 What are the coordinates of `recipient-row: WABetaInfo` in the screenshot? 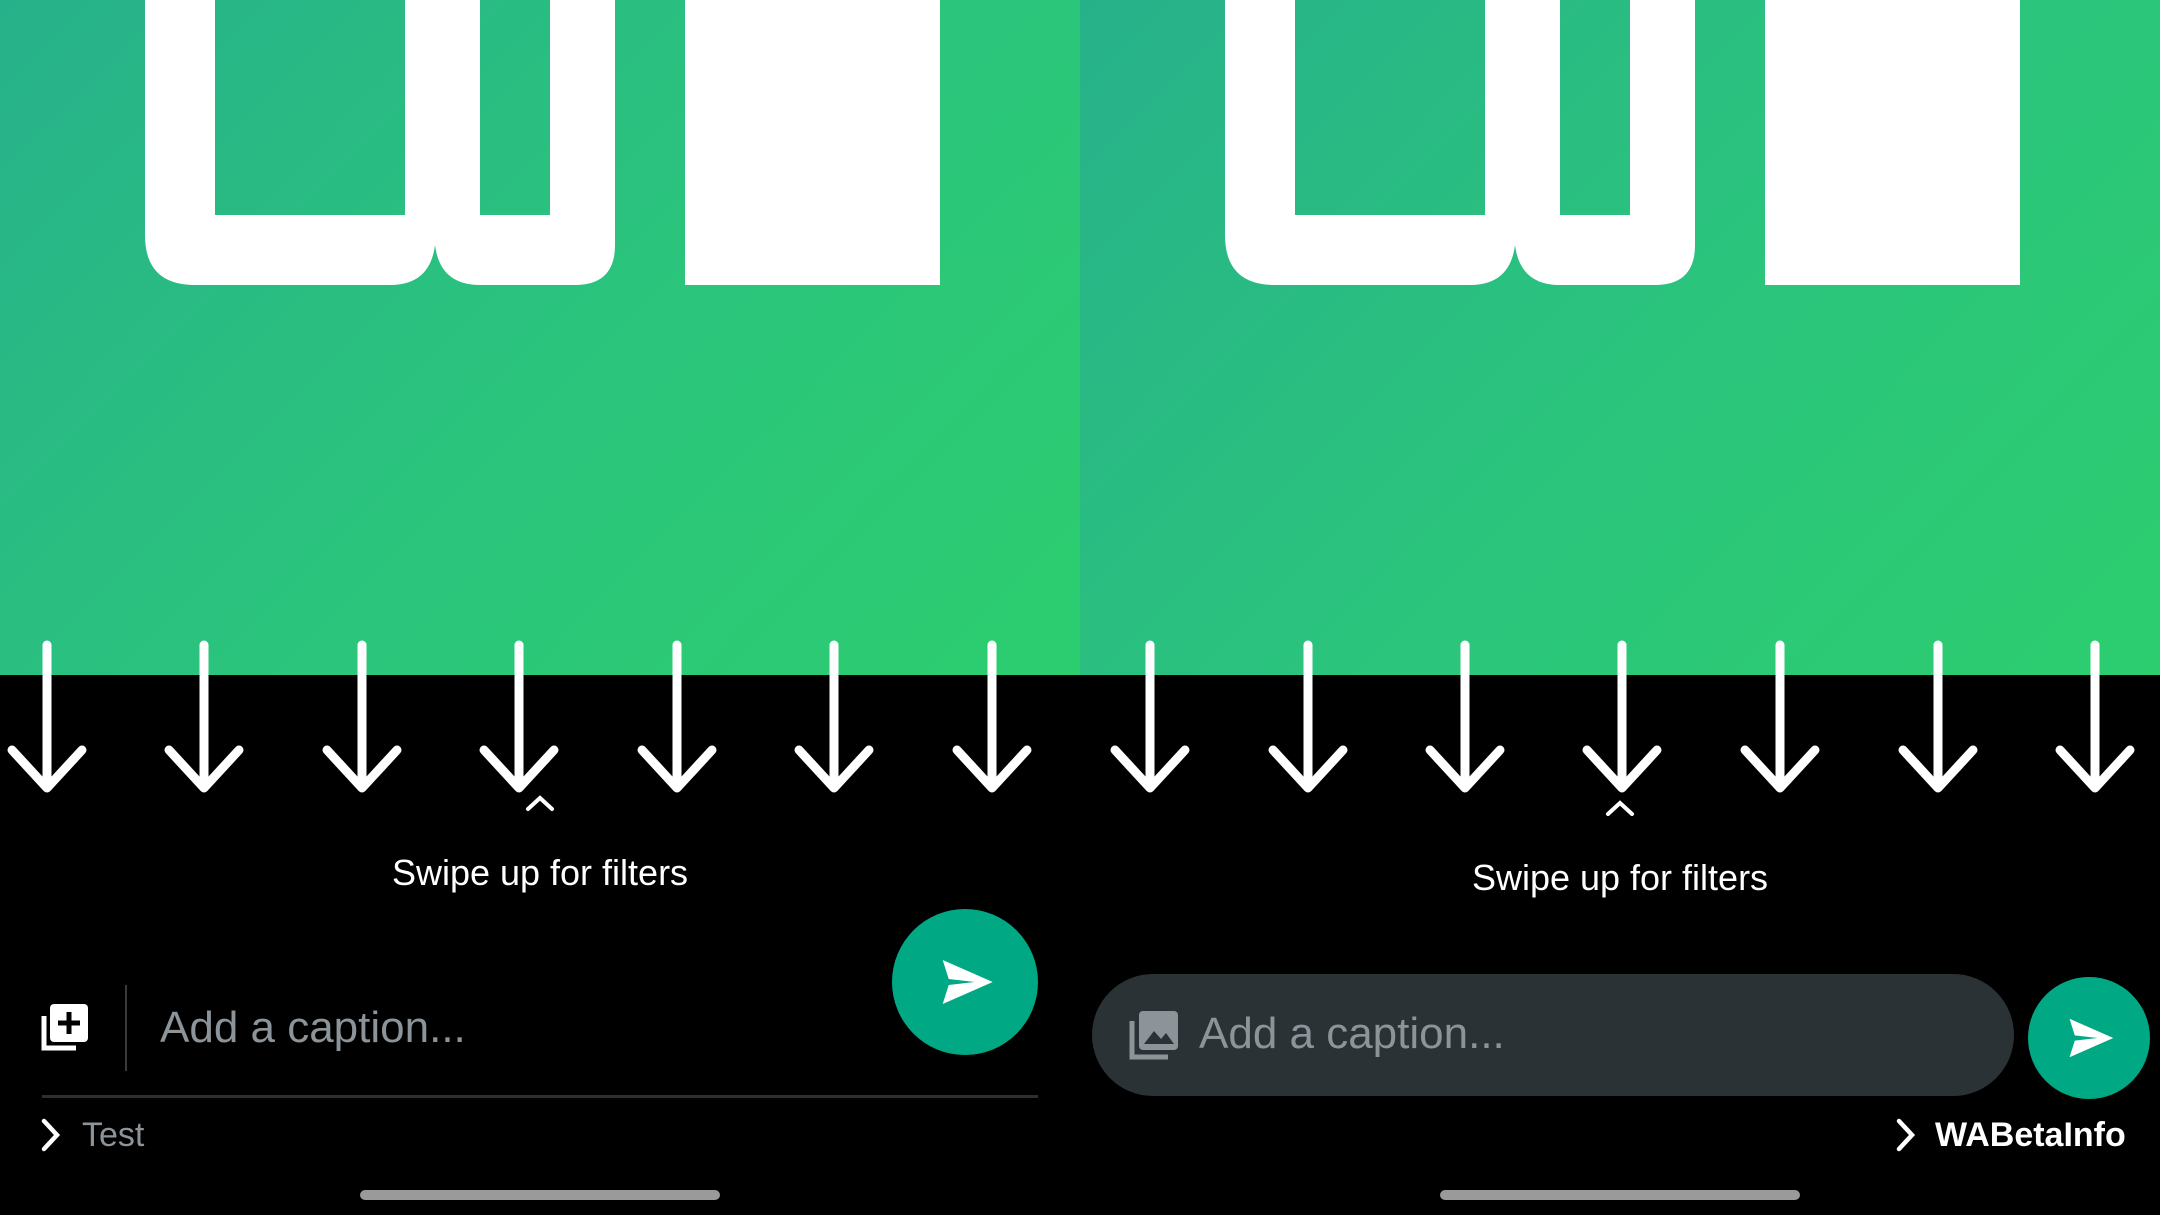 It's located at (2015, 1137).